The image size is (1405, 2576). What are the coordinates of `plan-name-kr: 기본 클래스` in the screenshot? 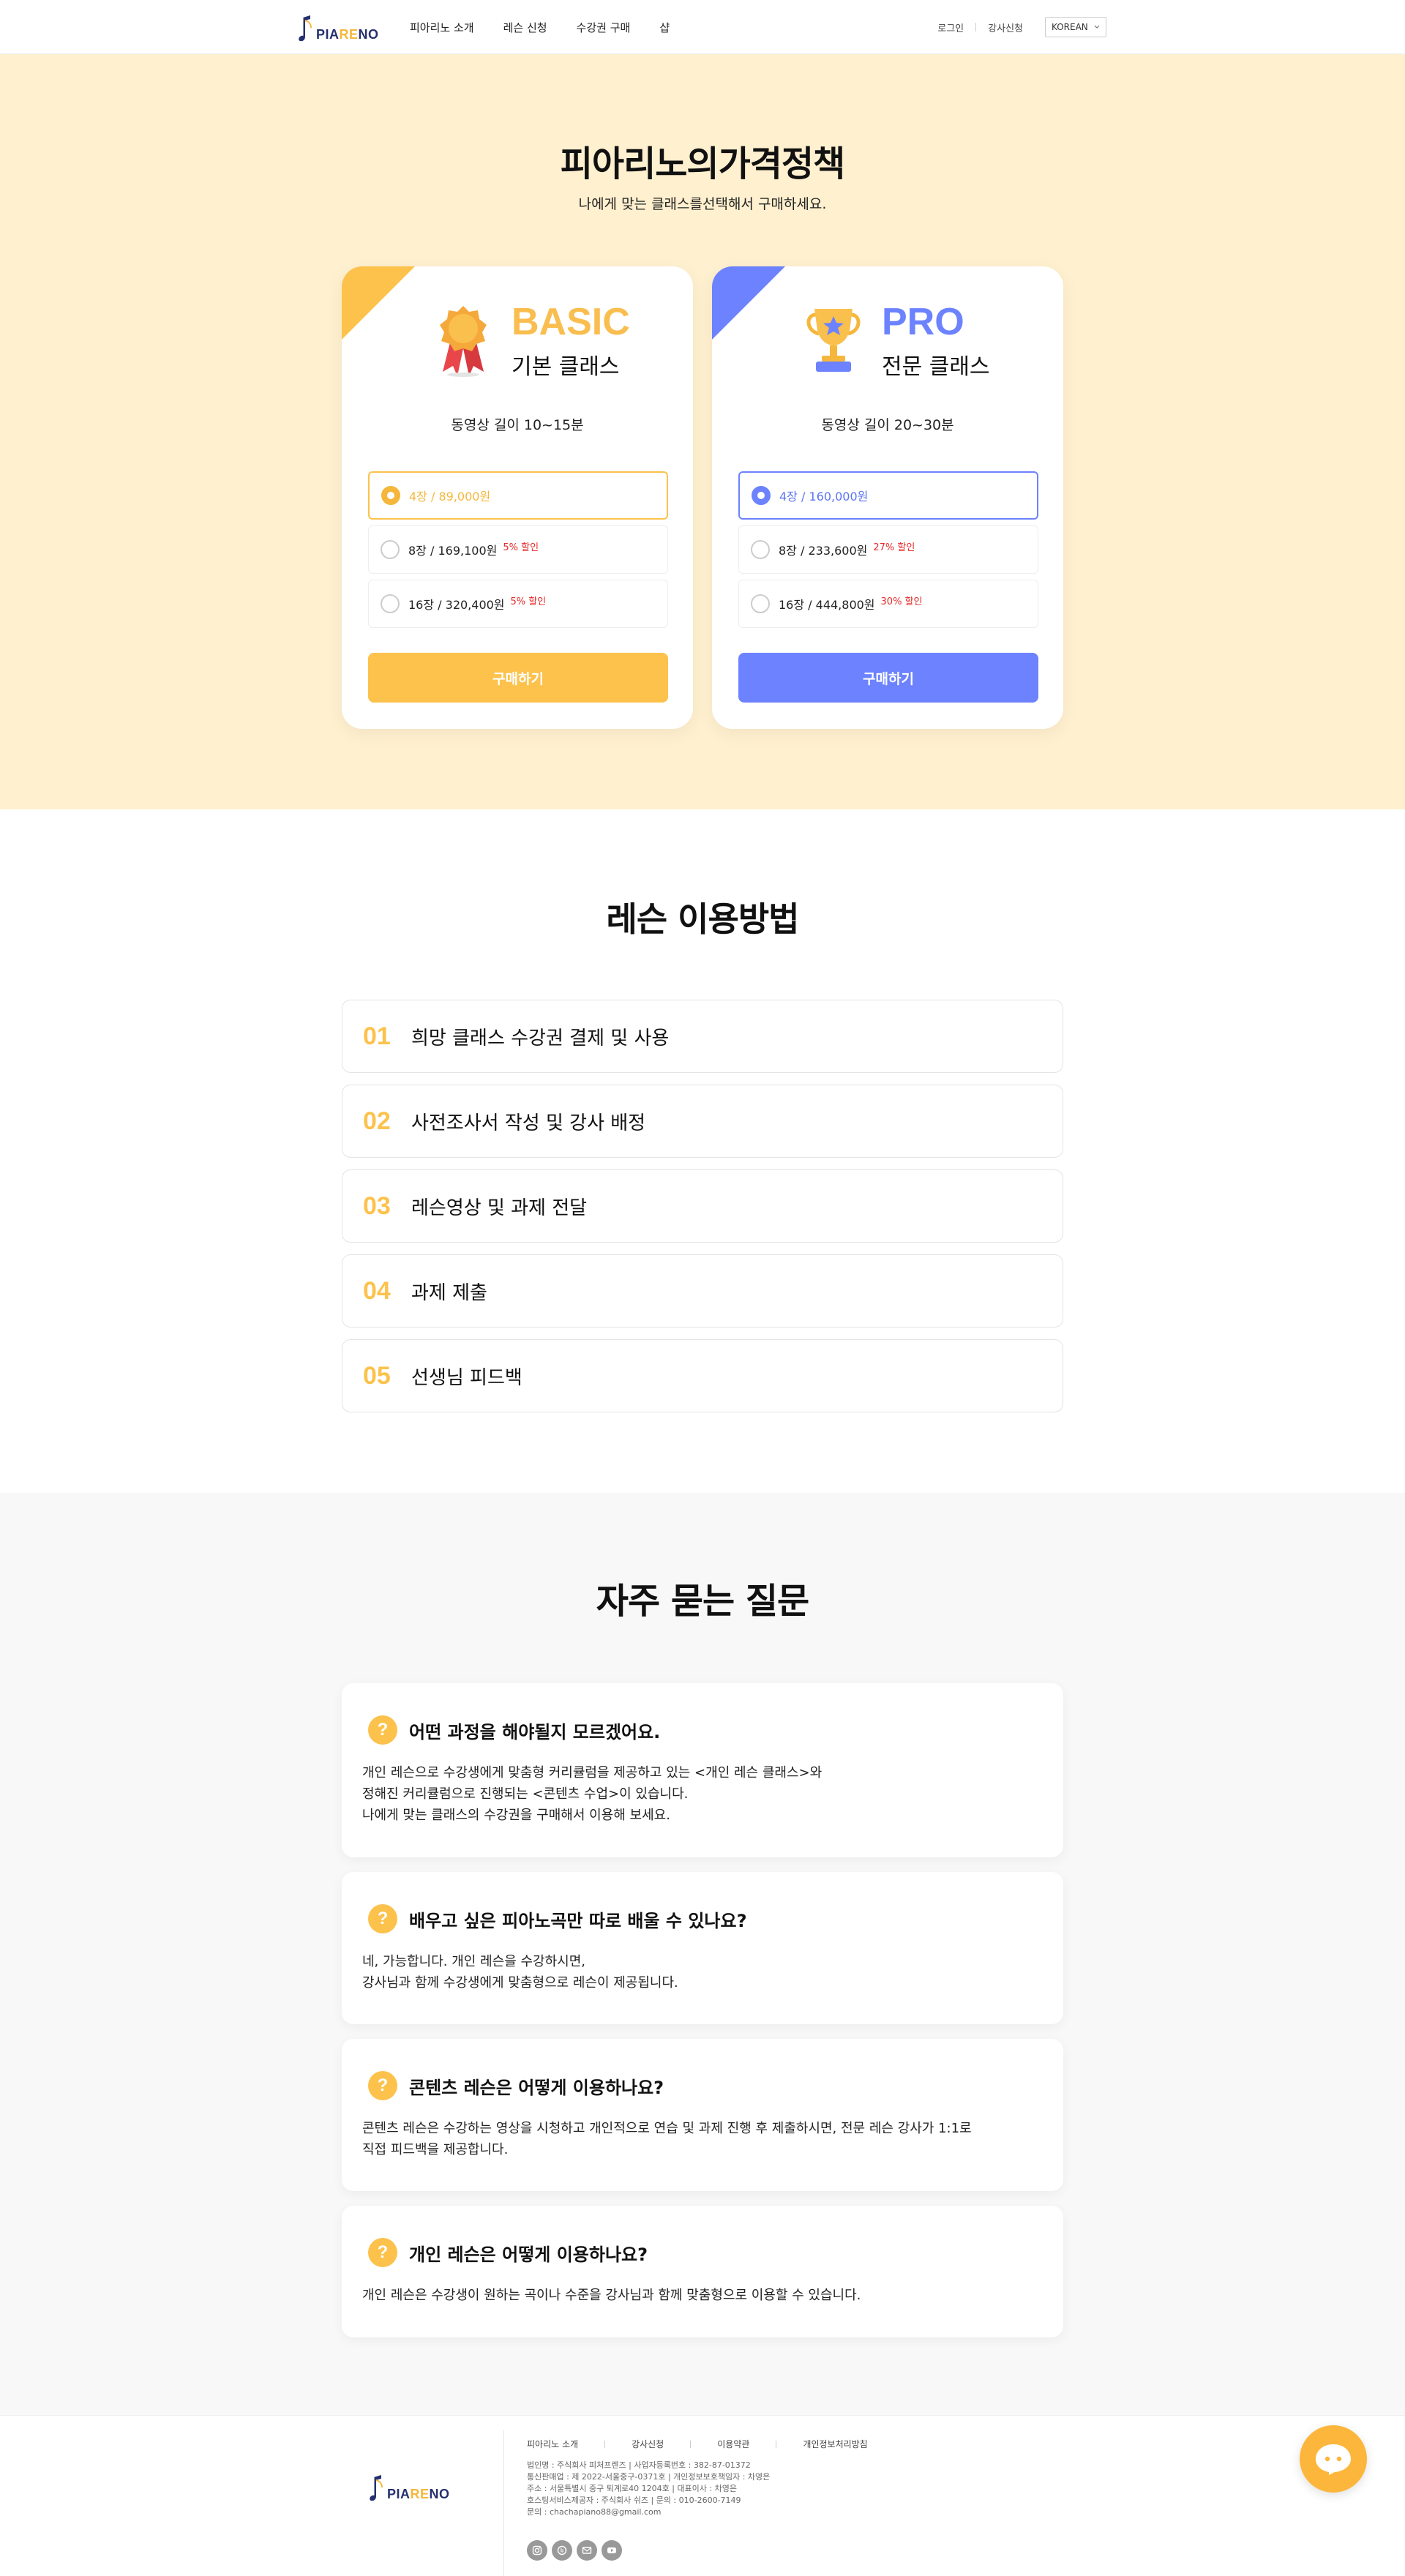 It's located at (566, 367).